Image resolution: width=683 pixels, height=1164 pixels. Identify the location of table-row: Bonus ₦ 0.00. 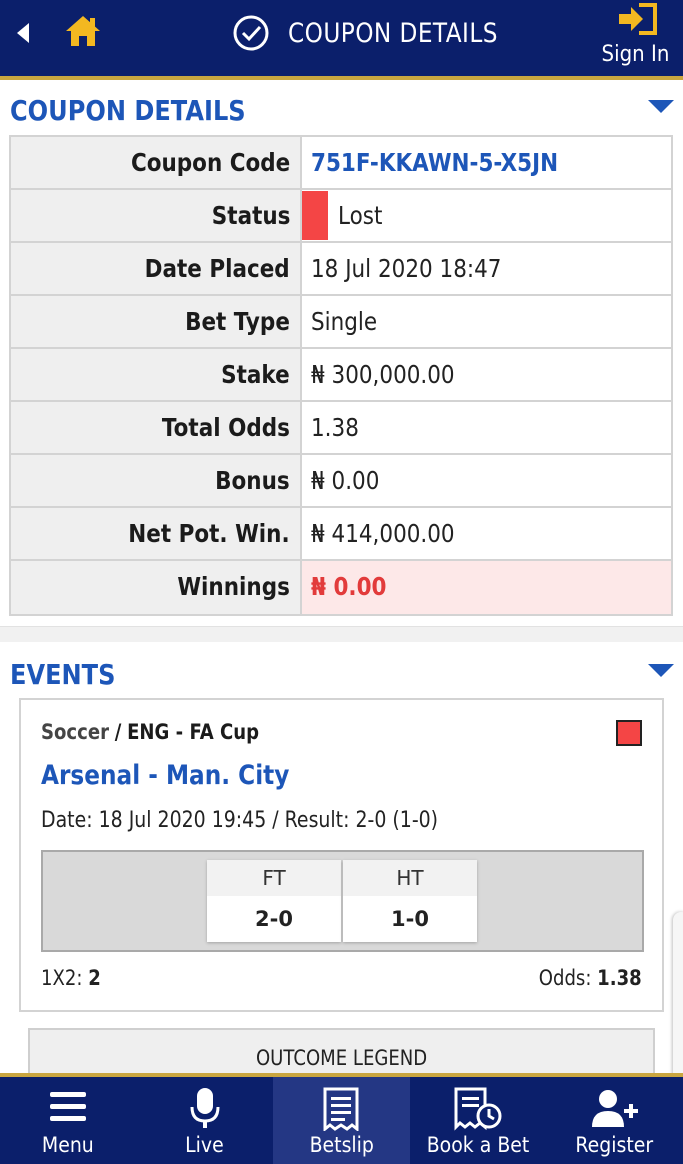
(341, 481).